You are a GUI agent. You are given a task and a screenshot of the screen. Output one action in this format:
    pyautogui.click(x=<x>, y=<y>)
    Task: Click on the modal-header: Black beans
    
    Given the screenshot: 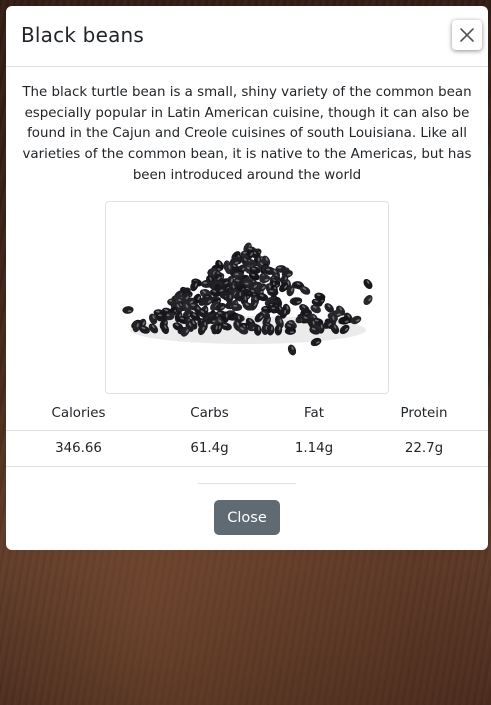 What is the action you would take?
    pyautogui.click(x=247, y=36)
    